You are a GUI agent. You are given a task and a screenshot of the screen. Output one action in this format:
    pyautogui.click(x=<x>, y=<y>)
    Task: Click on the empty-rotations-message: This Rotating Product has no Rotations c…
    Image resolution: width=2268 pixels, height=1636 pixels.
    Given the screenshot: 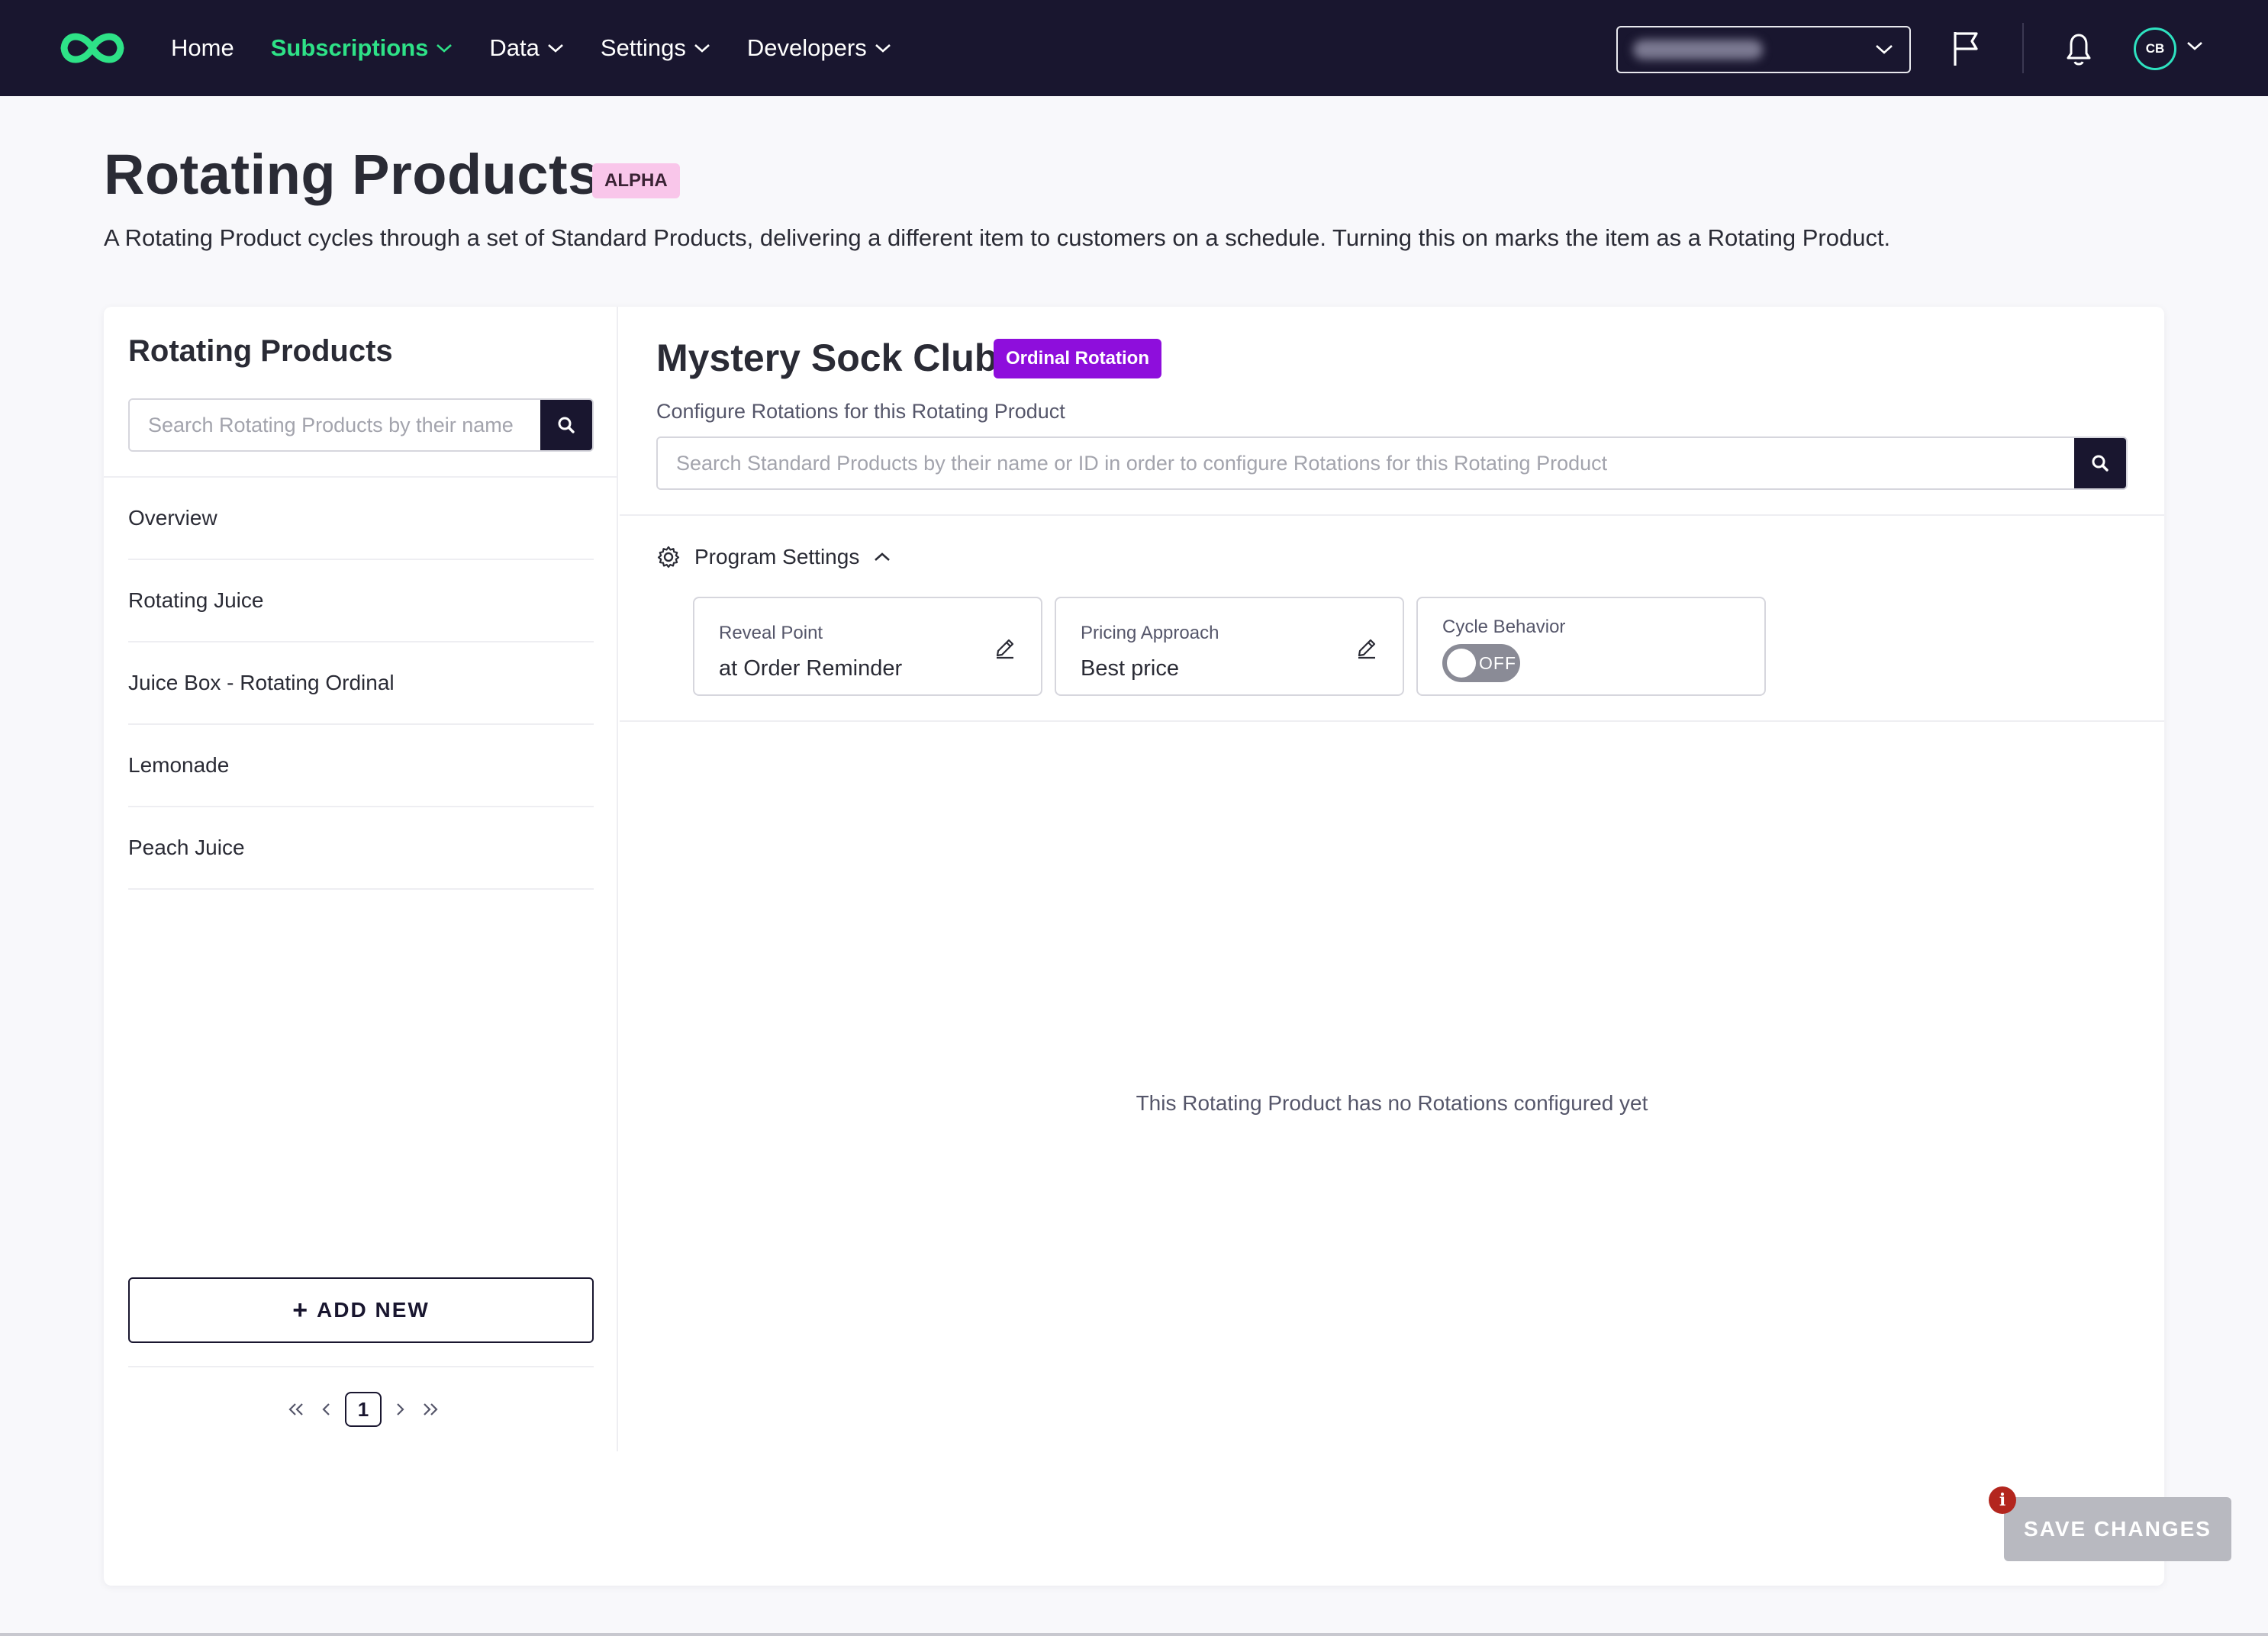 What is the action you would take?
    pyautogui.click(x=1392, y=1103)
    